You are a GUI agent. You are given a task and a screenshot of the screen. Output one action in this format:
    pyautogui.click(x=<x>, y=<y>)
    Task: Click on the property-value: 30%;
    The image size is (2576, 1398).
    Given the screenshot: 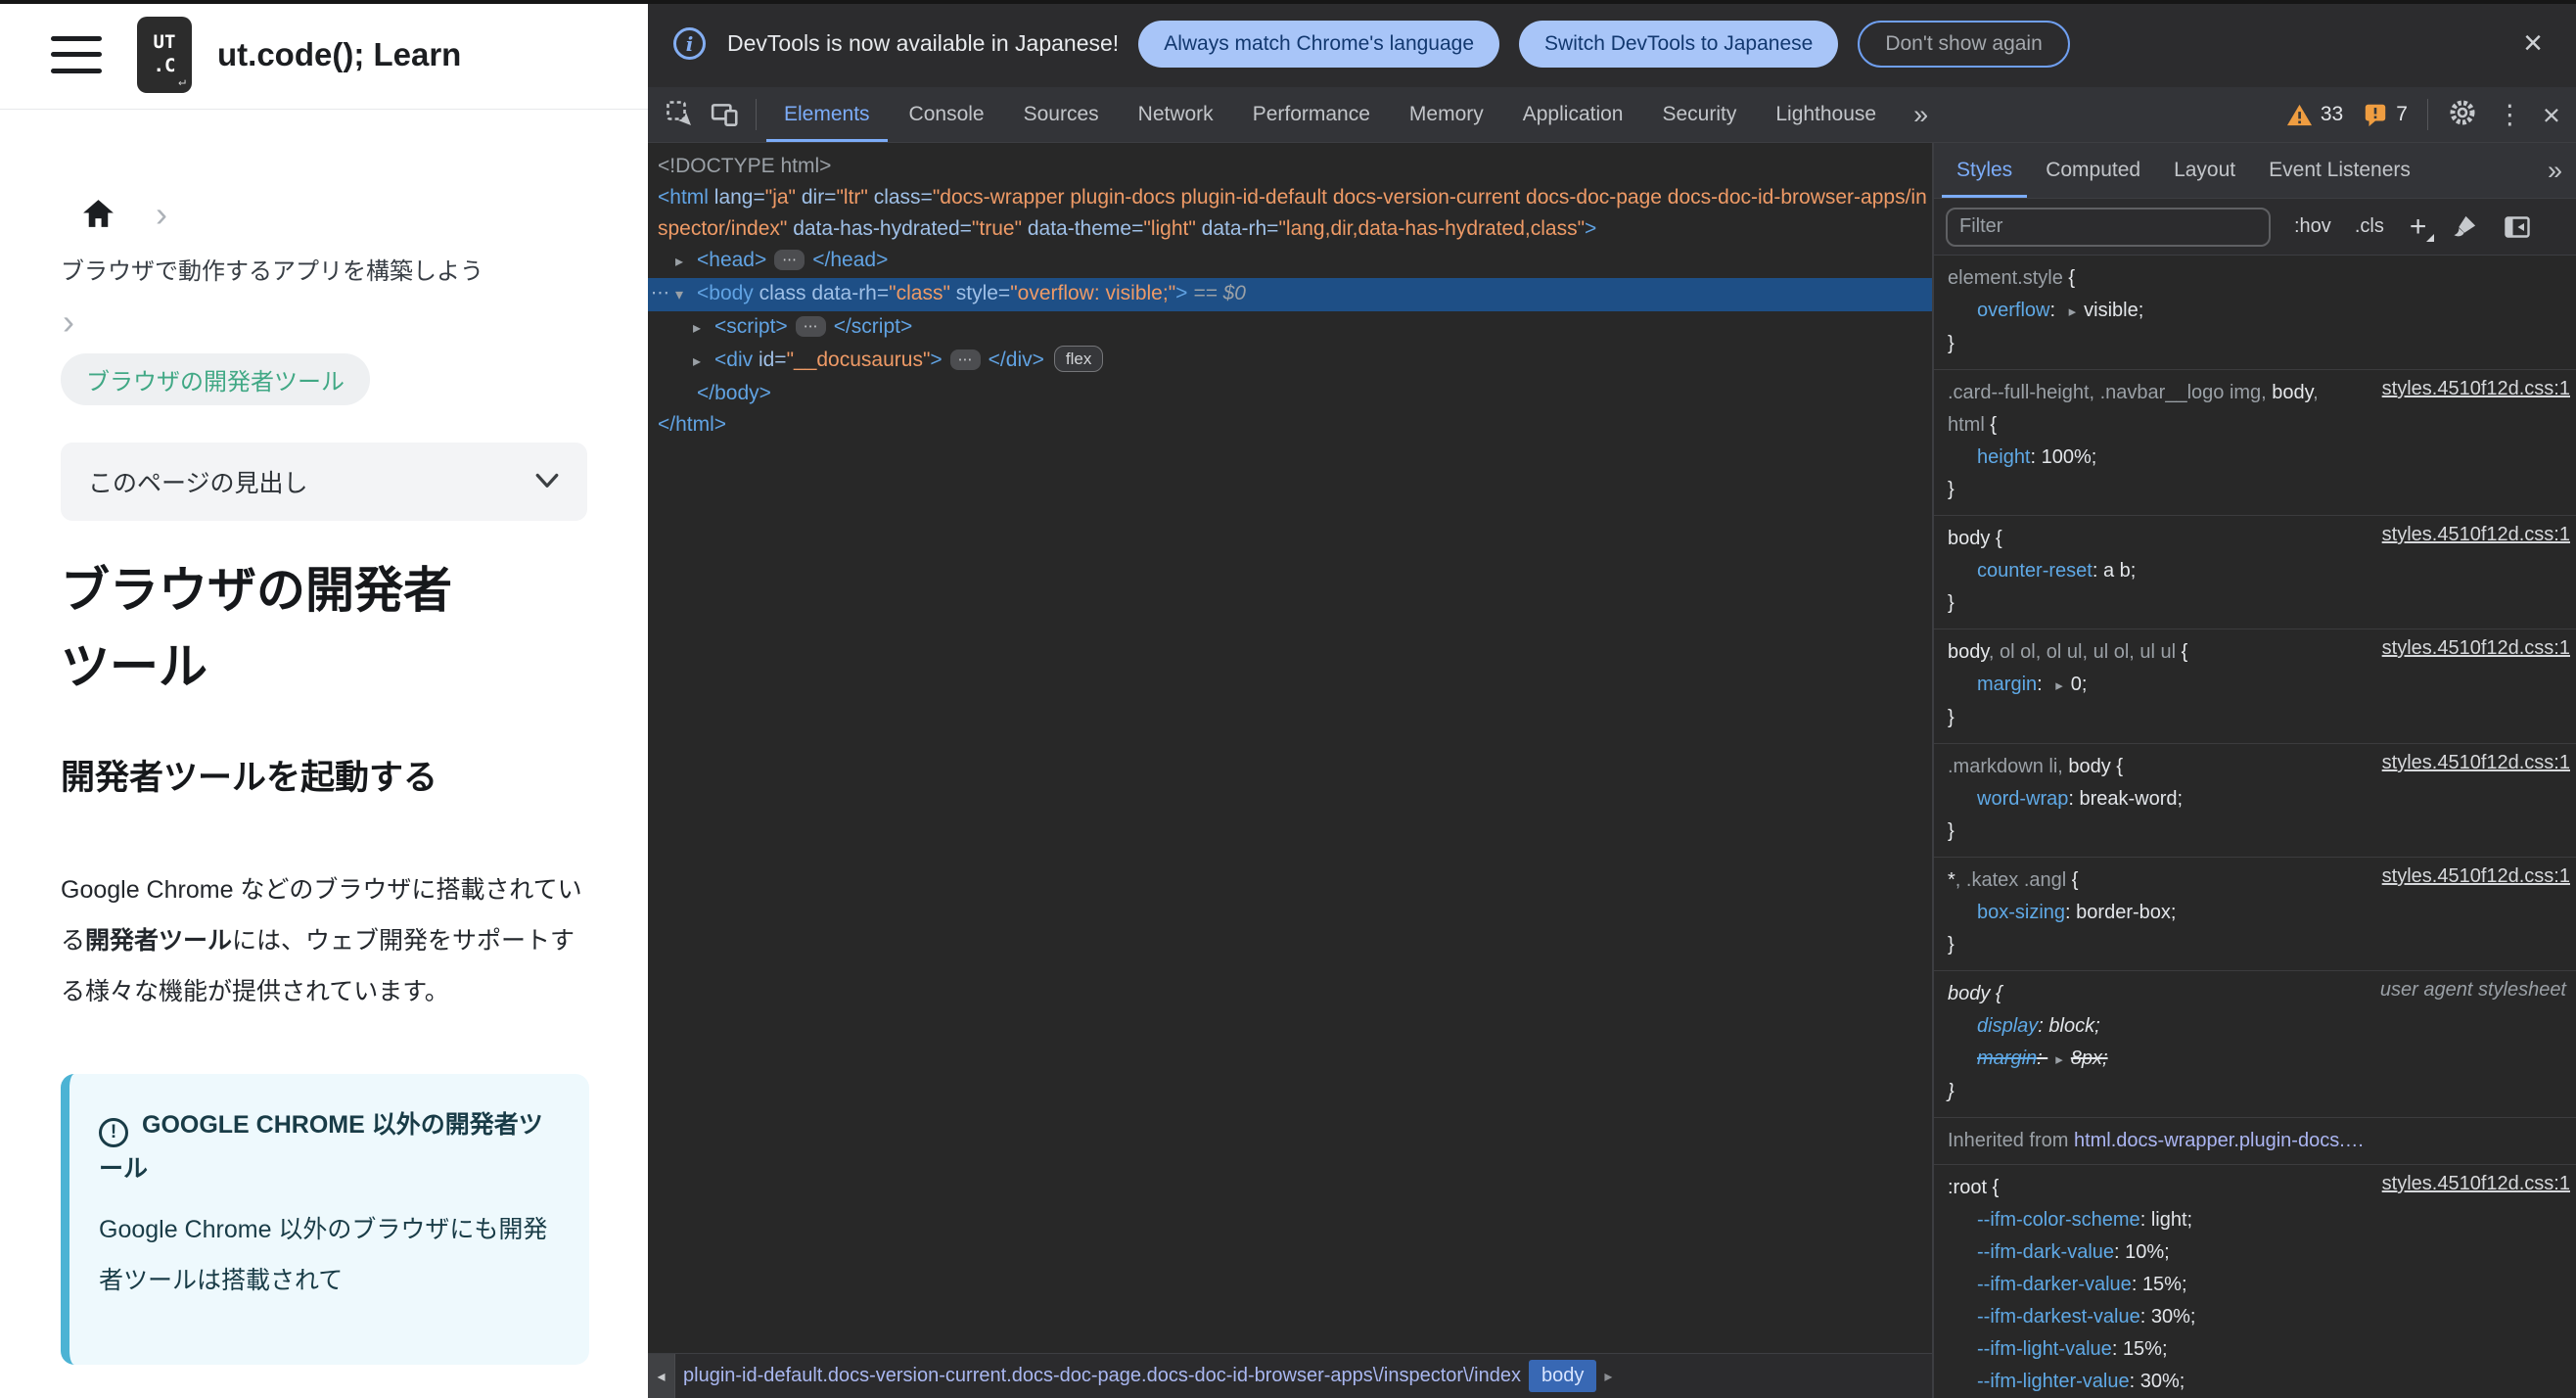 What is the action you would take?
    pyautogui.click(x=2162, y=1381)
    